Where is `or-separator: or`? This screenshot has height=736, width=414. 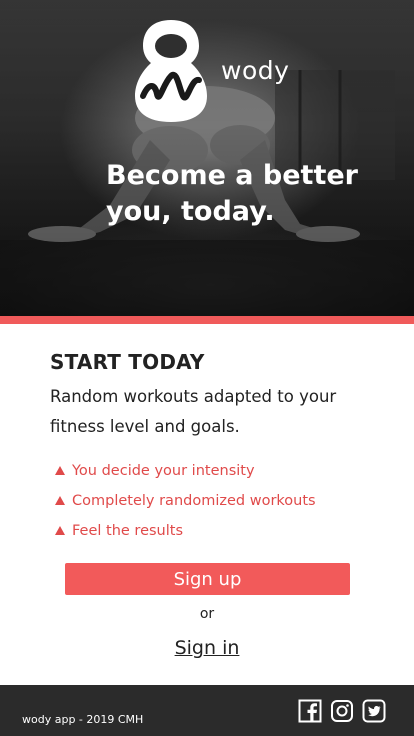 or-separator: or is located at coordinates (207, 614).